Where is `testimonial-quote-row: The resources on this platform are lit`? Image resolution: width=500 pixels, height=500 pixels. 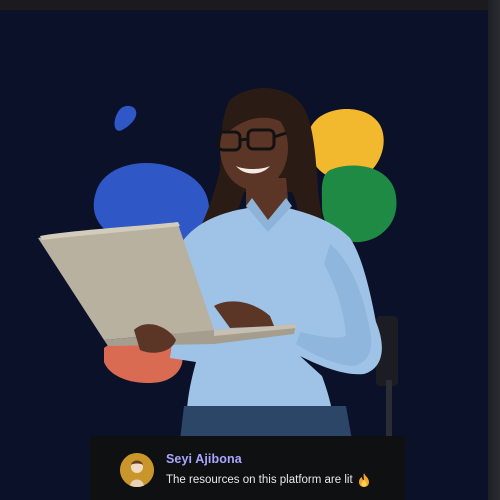 testimonial-quote-row: The resources on this platform are lit is located at coordinates (268, 480).